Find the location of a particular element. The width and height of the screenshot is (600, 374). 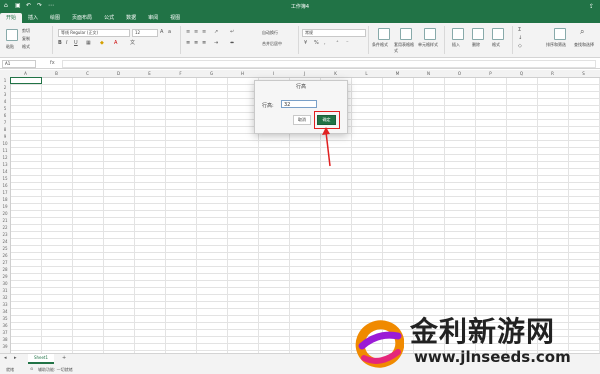

merge-icon: ⬌ is located at coordinates (232, 43).